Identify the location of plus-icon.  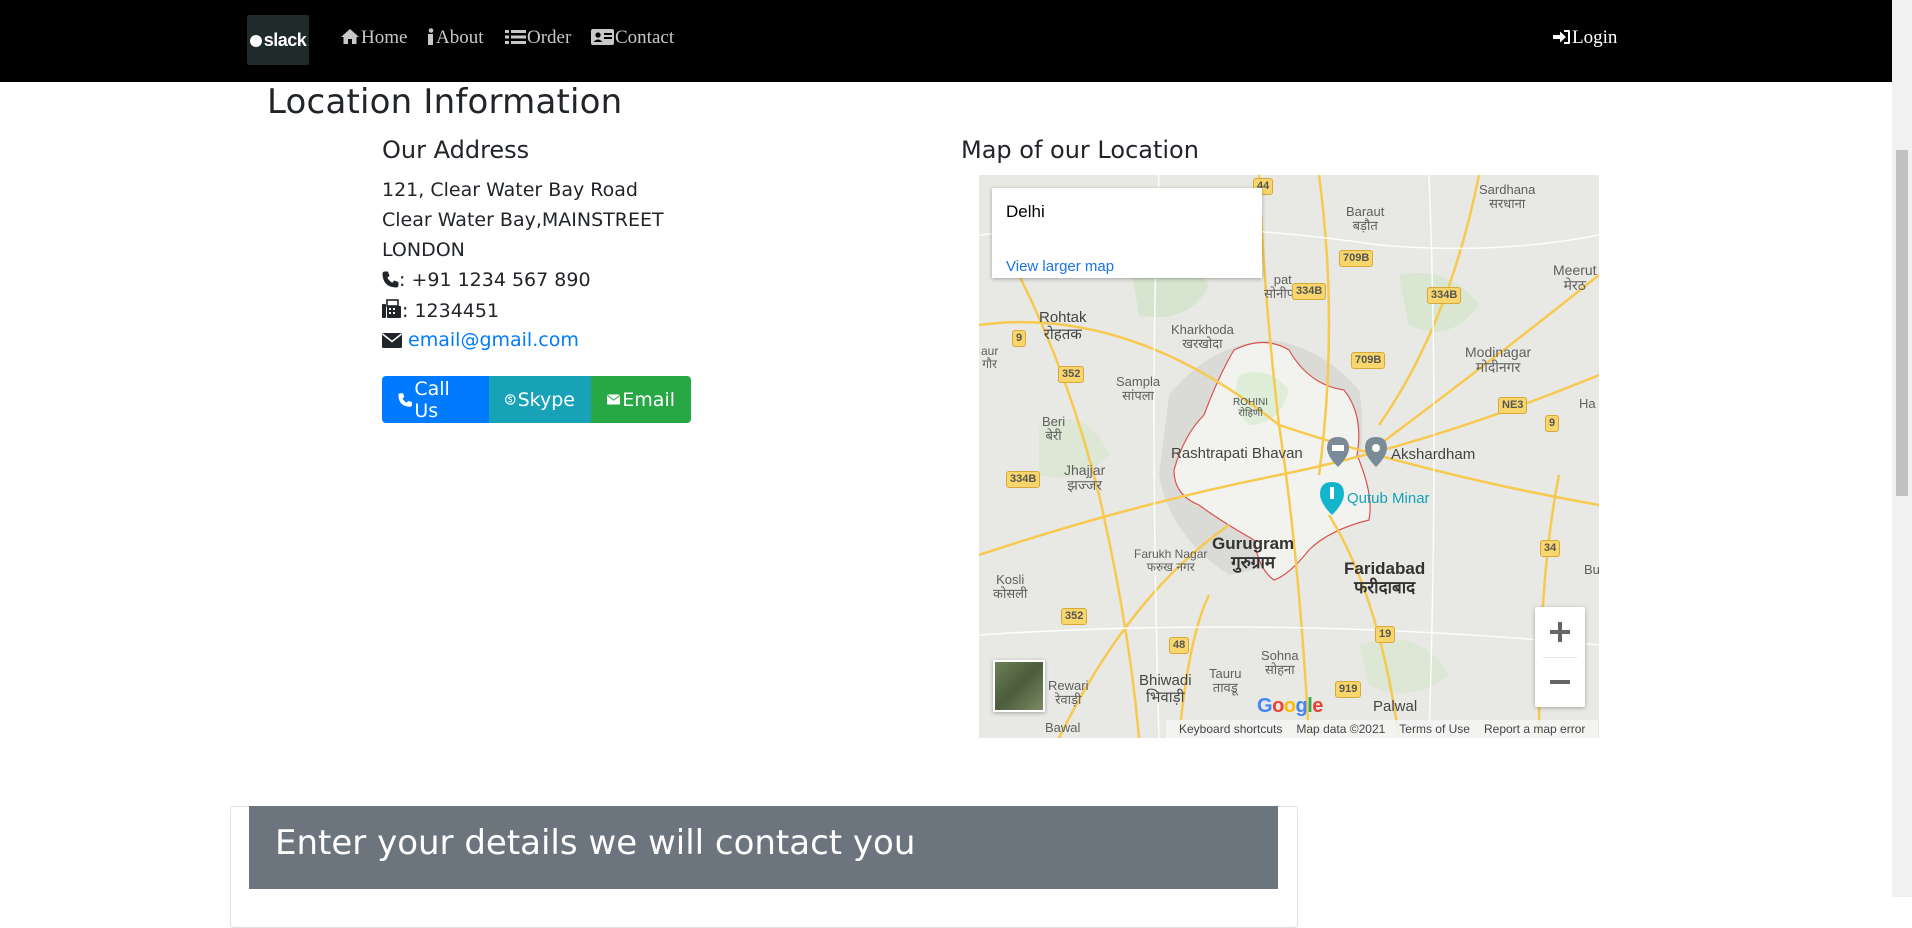
(1560, 632).